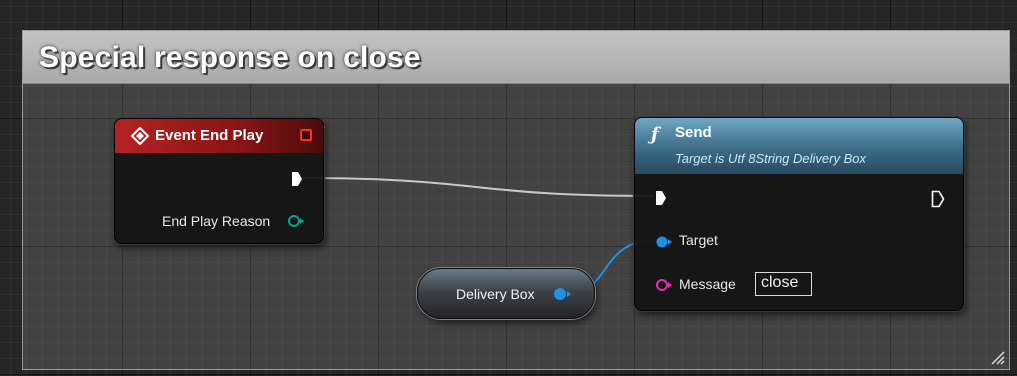  What do you see at coordinates (655, 134) in the screenshot?
I see `function-icon: ƒ` at bounding box center [655, 134].